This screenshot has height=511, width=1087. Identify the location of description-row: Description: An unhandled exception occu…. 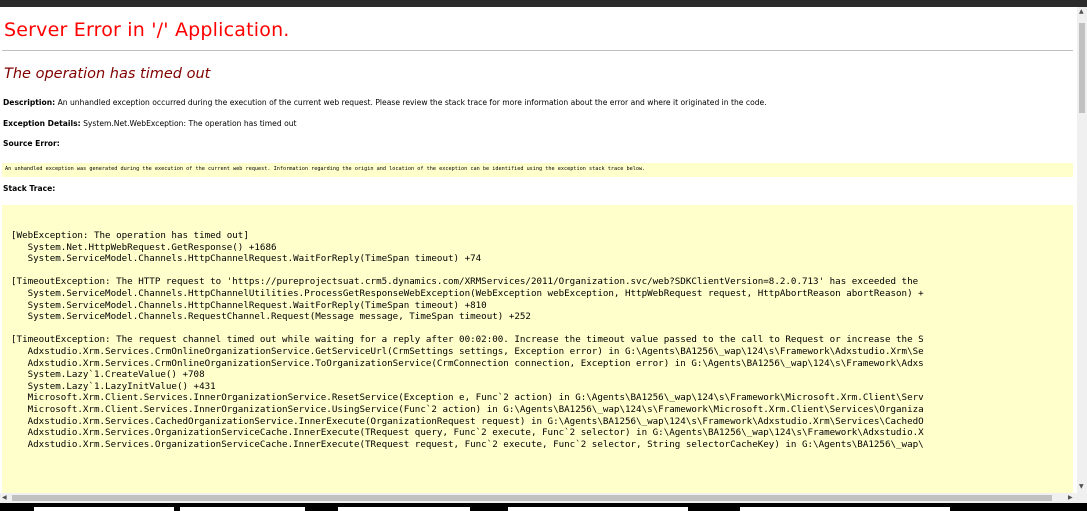
(385, 102).